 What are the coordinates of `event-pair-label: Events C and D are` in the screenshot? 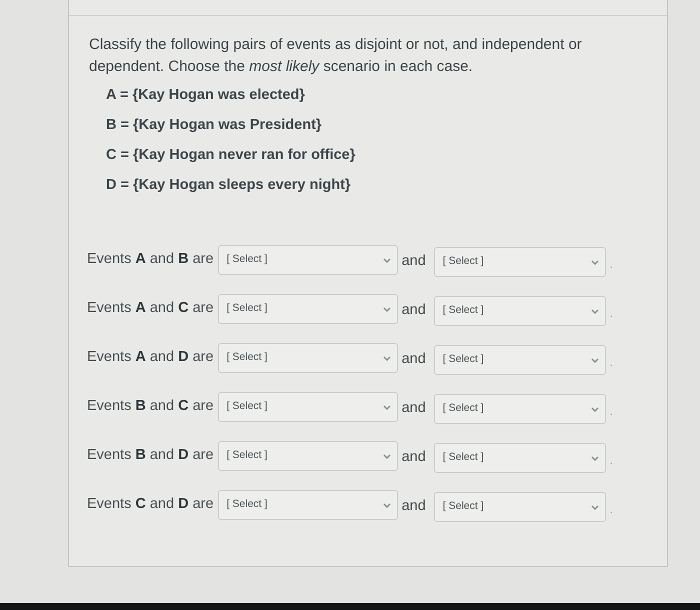 It's located at (150, 504).